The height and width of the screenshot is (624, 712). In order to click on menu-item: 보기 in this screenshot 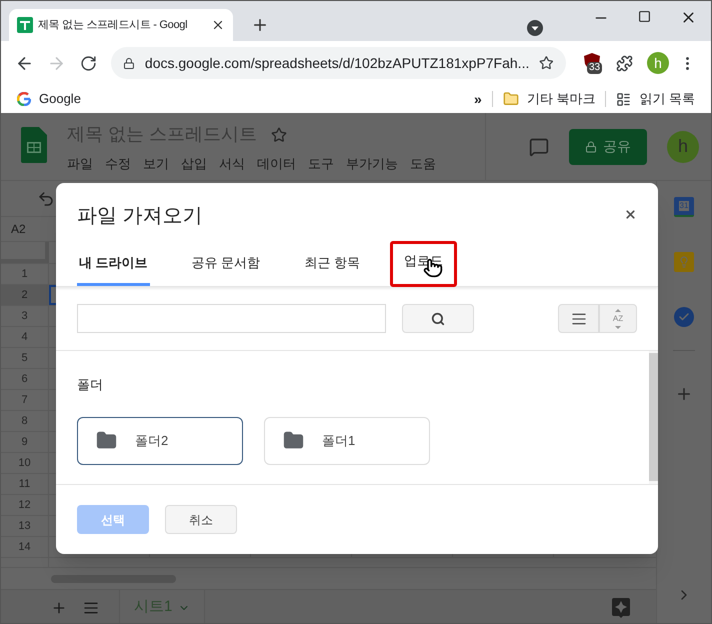, I will do `click(156, 164)`.